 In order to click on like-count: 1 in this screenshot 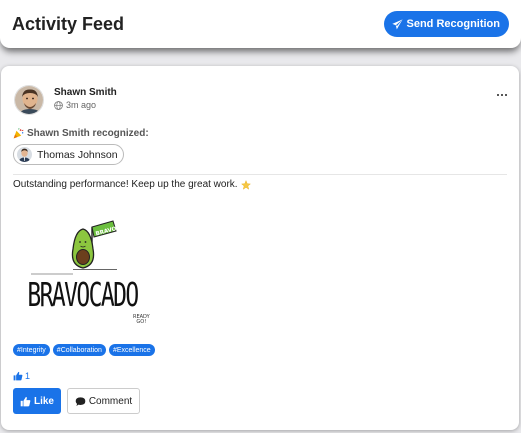, I will do `click(21, 376)`.